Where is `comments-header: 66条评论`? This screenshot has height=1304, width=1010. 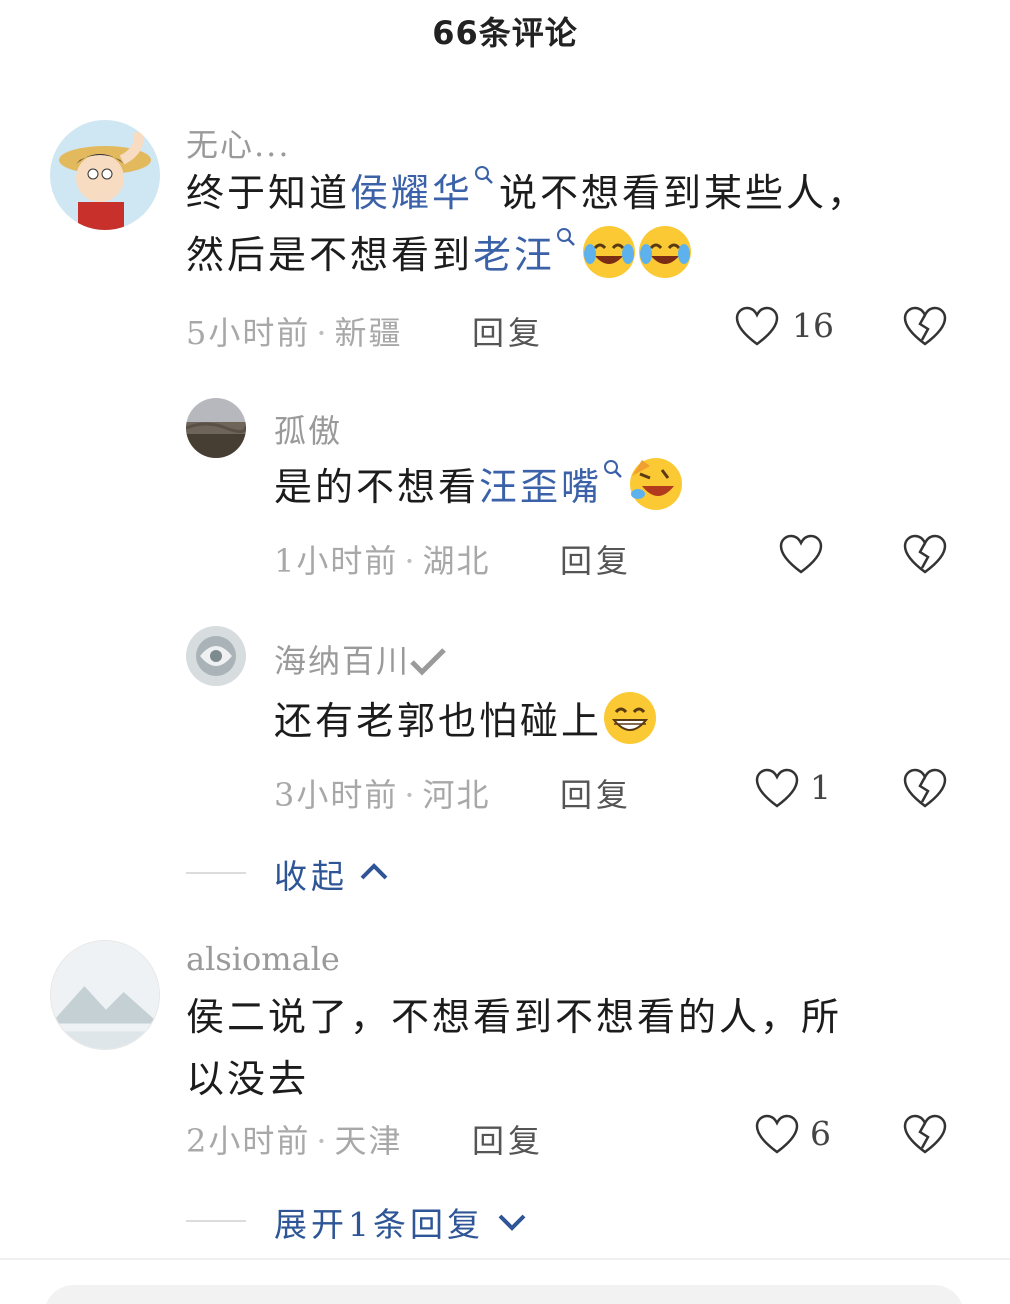
comments-header: 66条评论 is located at coordinates (505, 30).